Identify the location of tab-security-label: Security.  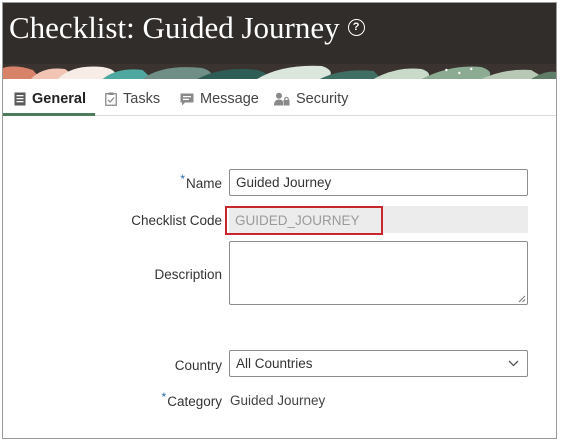
(322, 99).